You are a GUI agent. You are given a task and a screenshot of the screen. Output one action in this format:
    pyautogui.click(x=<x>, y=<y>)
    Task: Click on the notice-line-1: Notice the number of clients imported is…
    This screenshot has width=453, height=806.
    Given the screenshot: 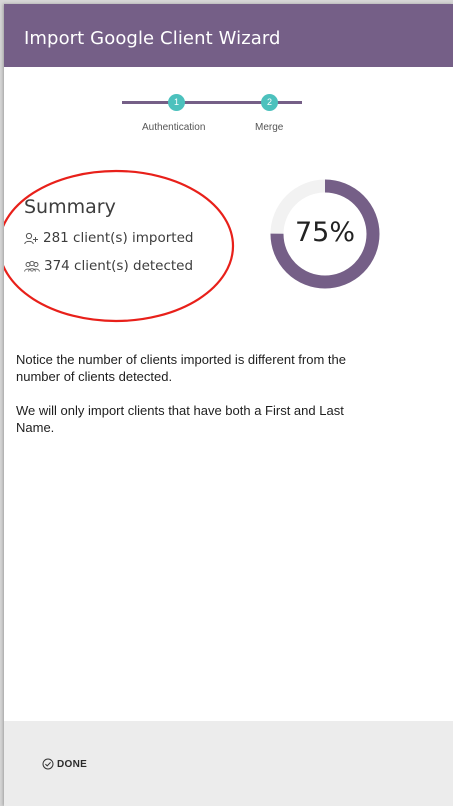 What is the action you would take?
    pyautogui.click(x=181, y=368)
    